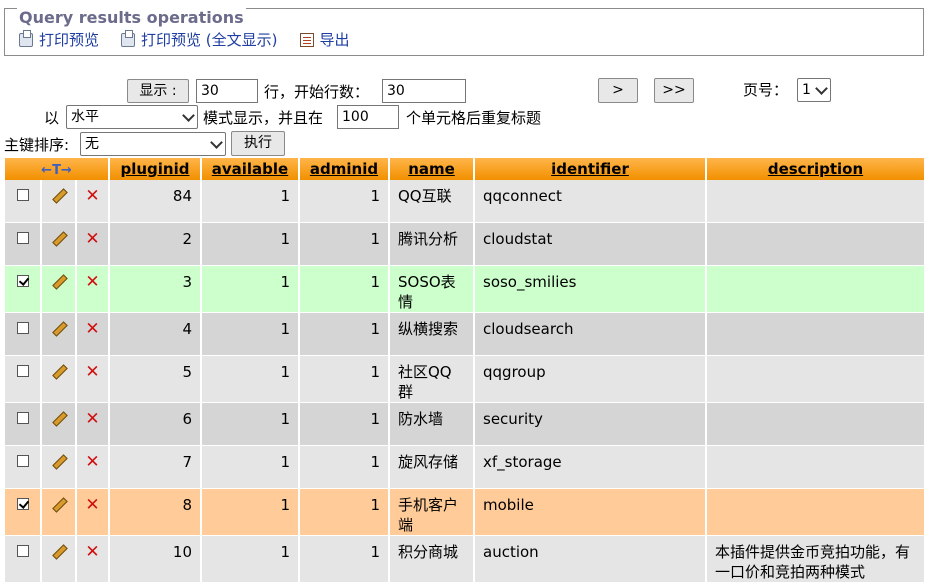 The height and width of the screenshot is (583, 926). What do you see at coordinates (465, 512) in the screenshot?
I see `table-row: ✕ 8 1 1 手机客户端 mobile` at bounding box center [465, 512].